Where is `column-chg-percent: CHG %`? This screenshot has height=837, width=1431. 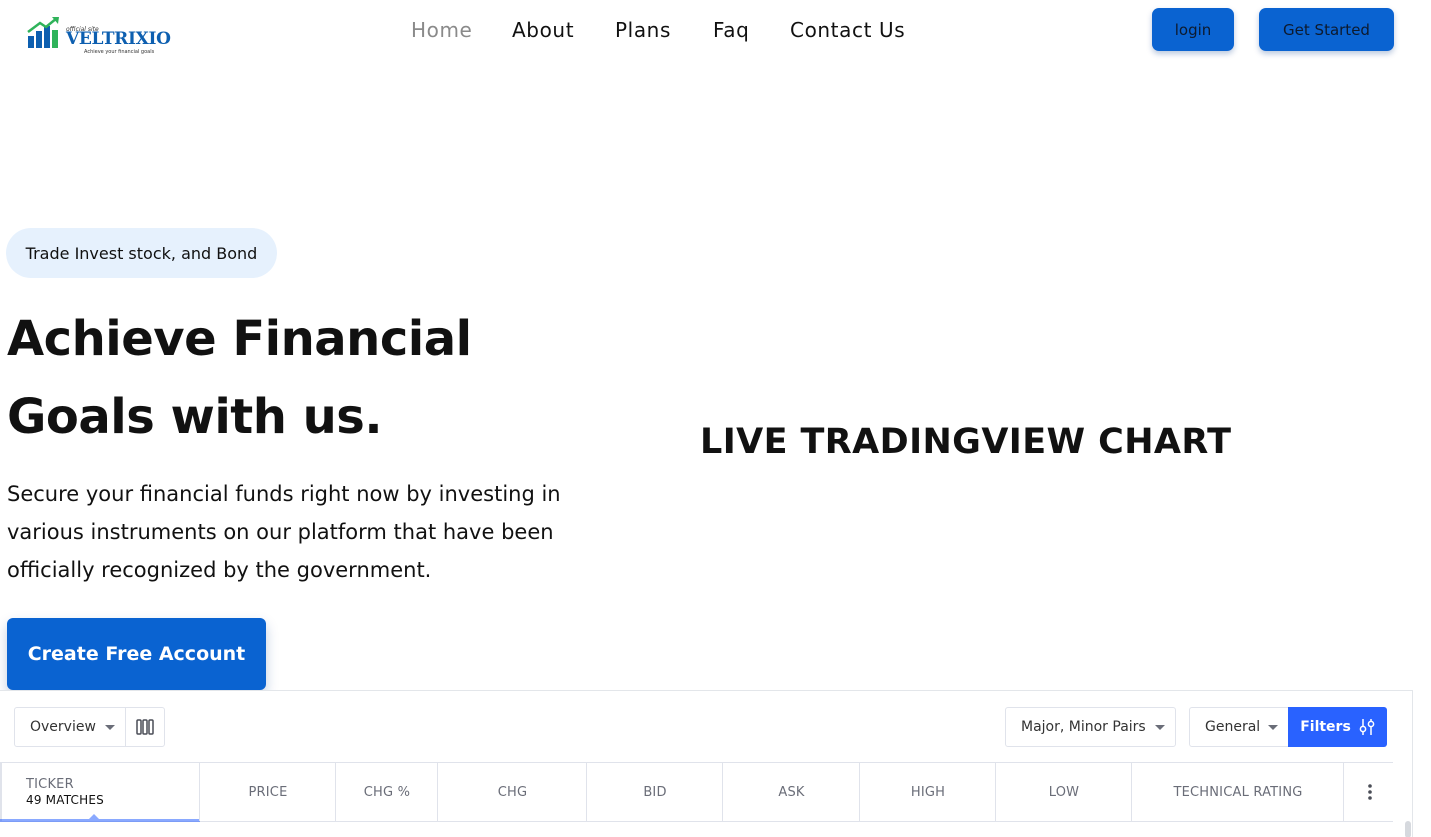
column-chg-percent: CHG % is located at coordinates (386, 792).